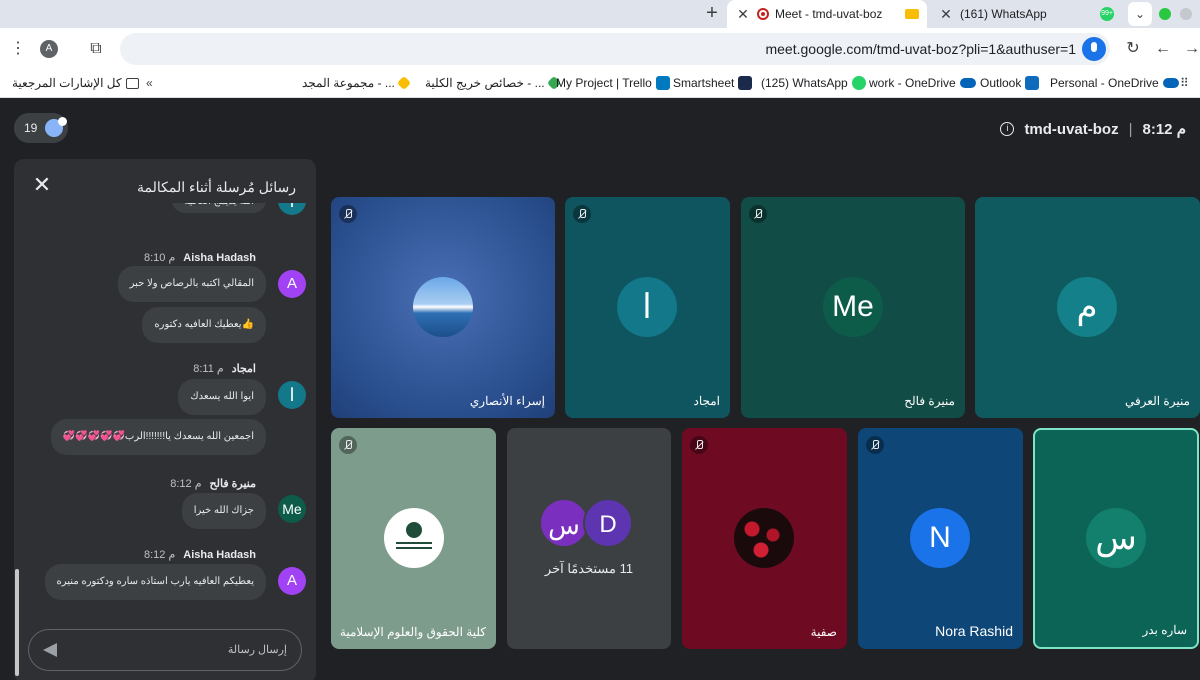 Image resolution: width=1200 pixels, height=680 pixels. Describe the element at coordinates (191, 284) in the screenshot. I see `chat-message: المقالي اكتبه بالرصاص ولا حبر` at that location.